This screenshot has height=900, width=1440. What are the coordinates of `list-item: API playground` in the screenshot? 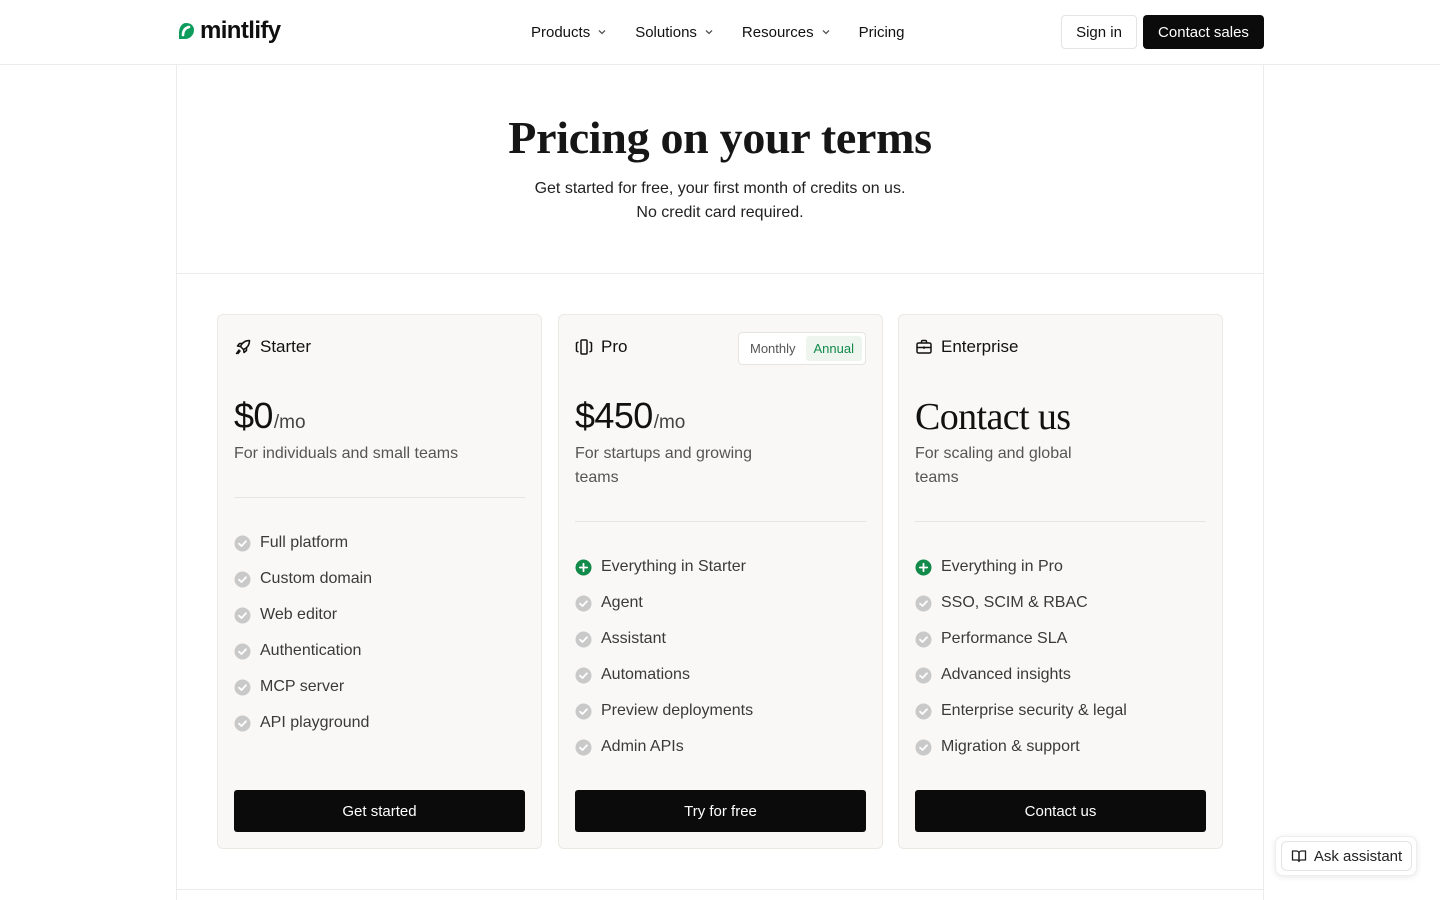 It's located at (303, 723).